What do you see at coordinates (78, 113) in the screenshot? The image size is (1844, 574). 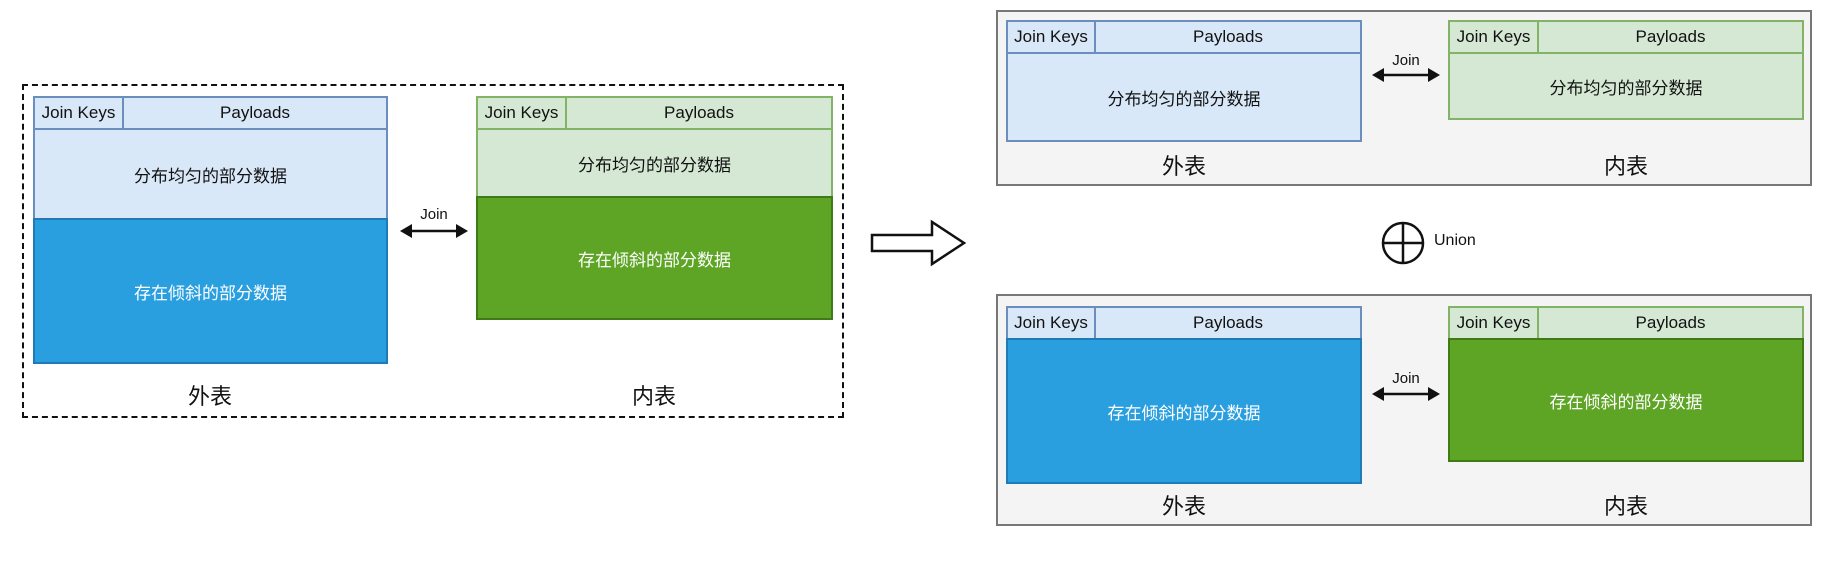 I see `outer-join-keys-header: Join Keys` at bounding box center [78, 113].